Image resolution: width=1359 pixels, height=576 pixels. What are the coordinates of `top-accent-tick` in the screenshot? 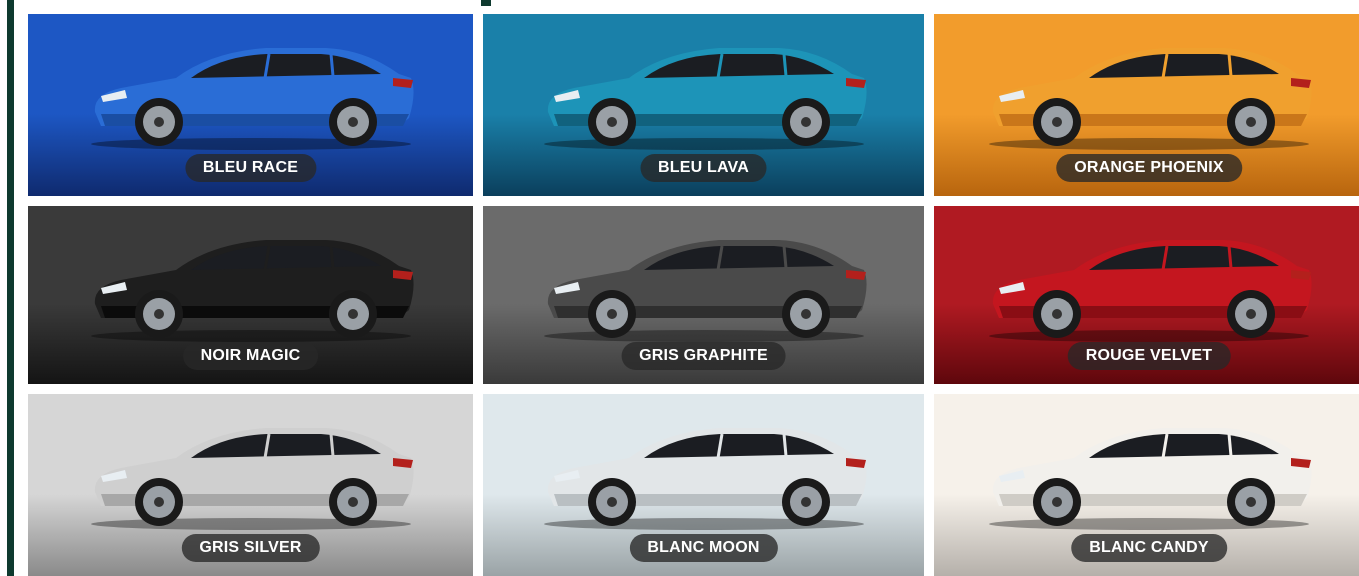 It's located at (486, 3).